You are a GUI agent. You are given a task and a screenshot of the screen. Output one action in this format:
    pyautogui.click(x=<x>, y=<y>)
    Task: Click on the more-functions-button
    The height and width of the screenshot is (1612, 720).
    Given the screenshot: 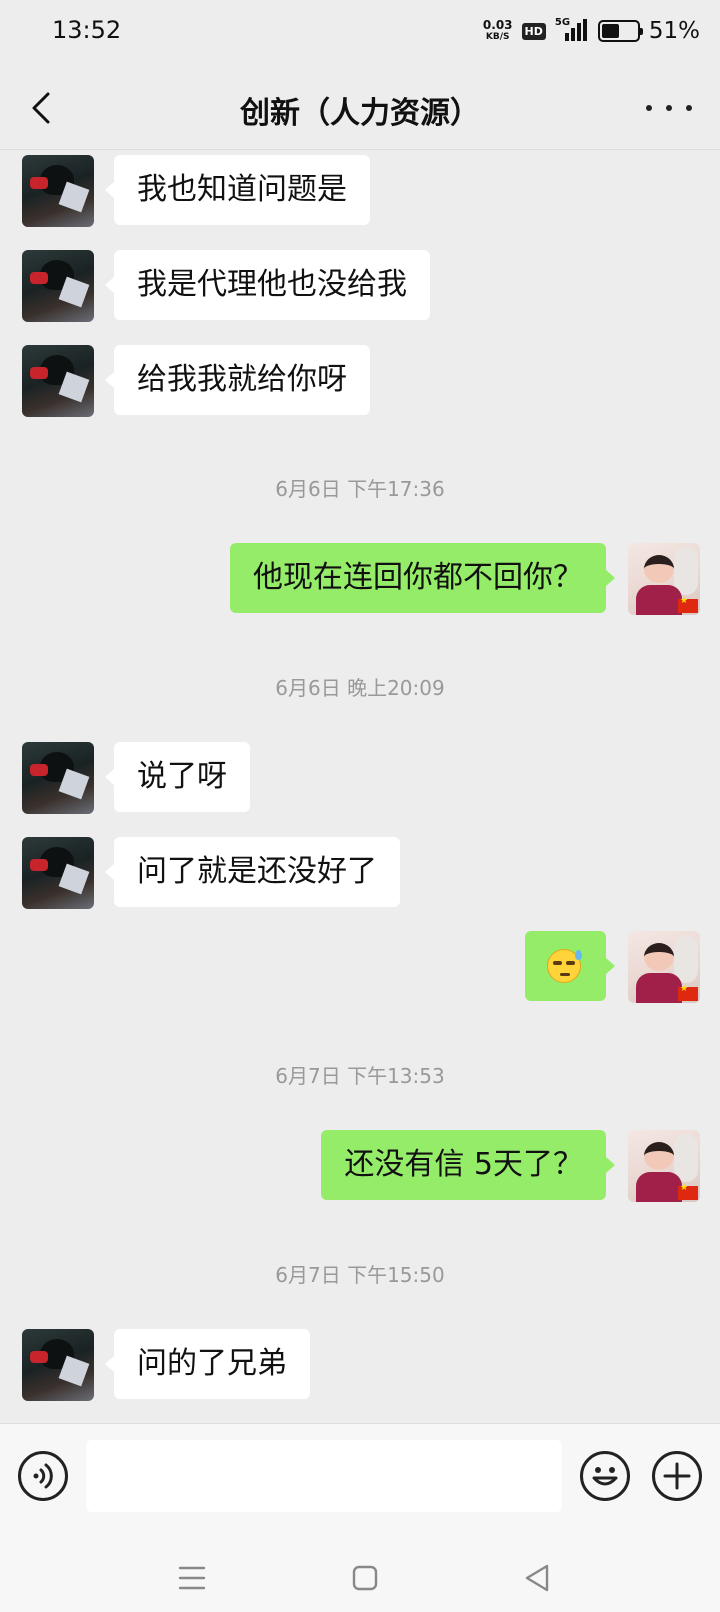 What is the action you would take?
    pyautogui.click(x=677, y=1476)
    